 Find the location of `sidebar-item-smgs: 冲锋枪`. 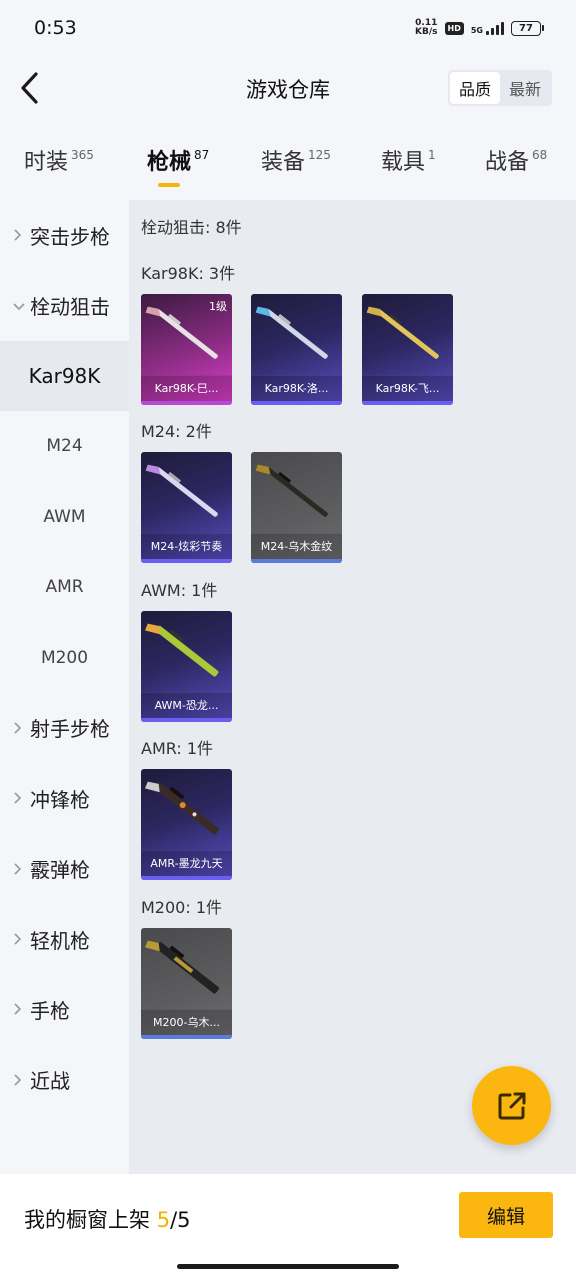

sidebar-item-smgs: 冲锋枪 is located at coordinates (64, 798).